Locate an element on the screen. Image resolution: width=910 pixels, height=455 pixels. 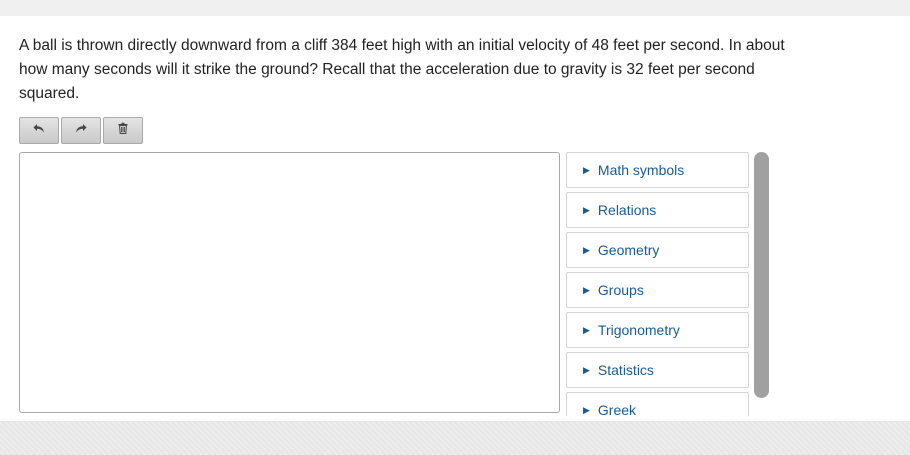
redo-button is located at coordinates (81, 130).